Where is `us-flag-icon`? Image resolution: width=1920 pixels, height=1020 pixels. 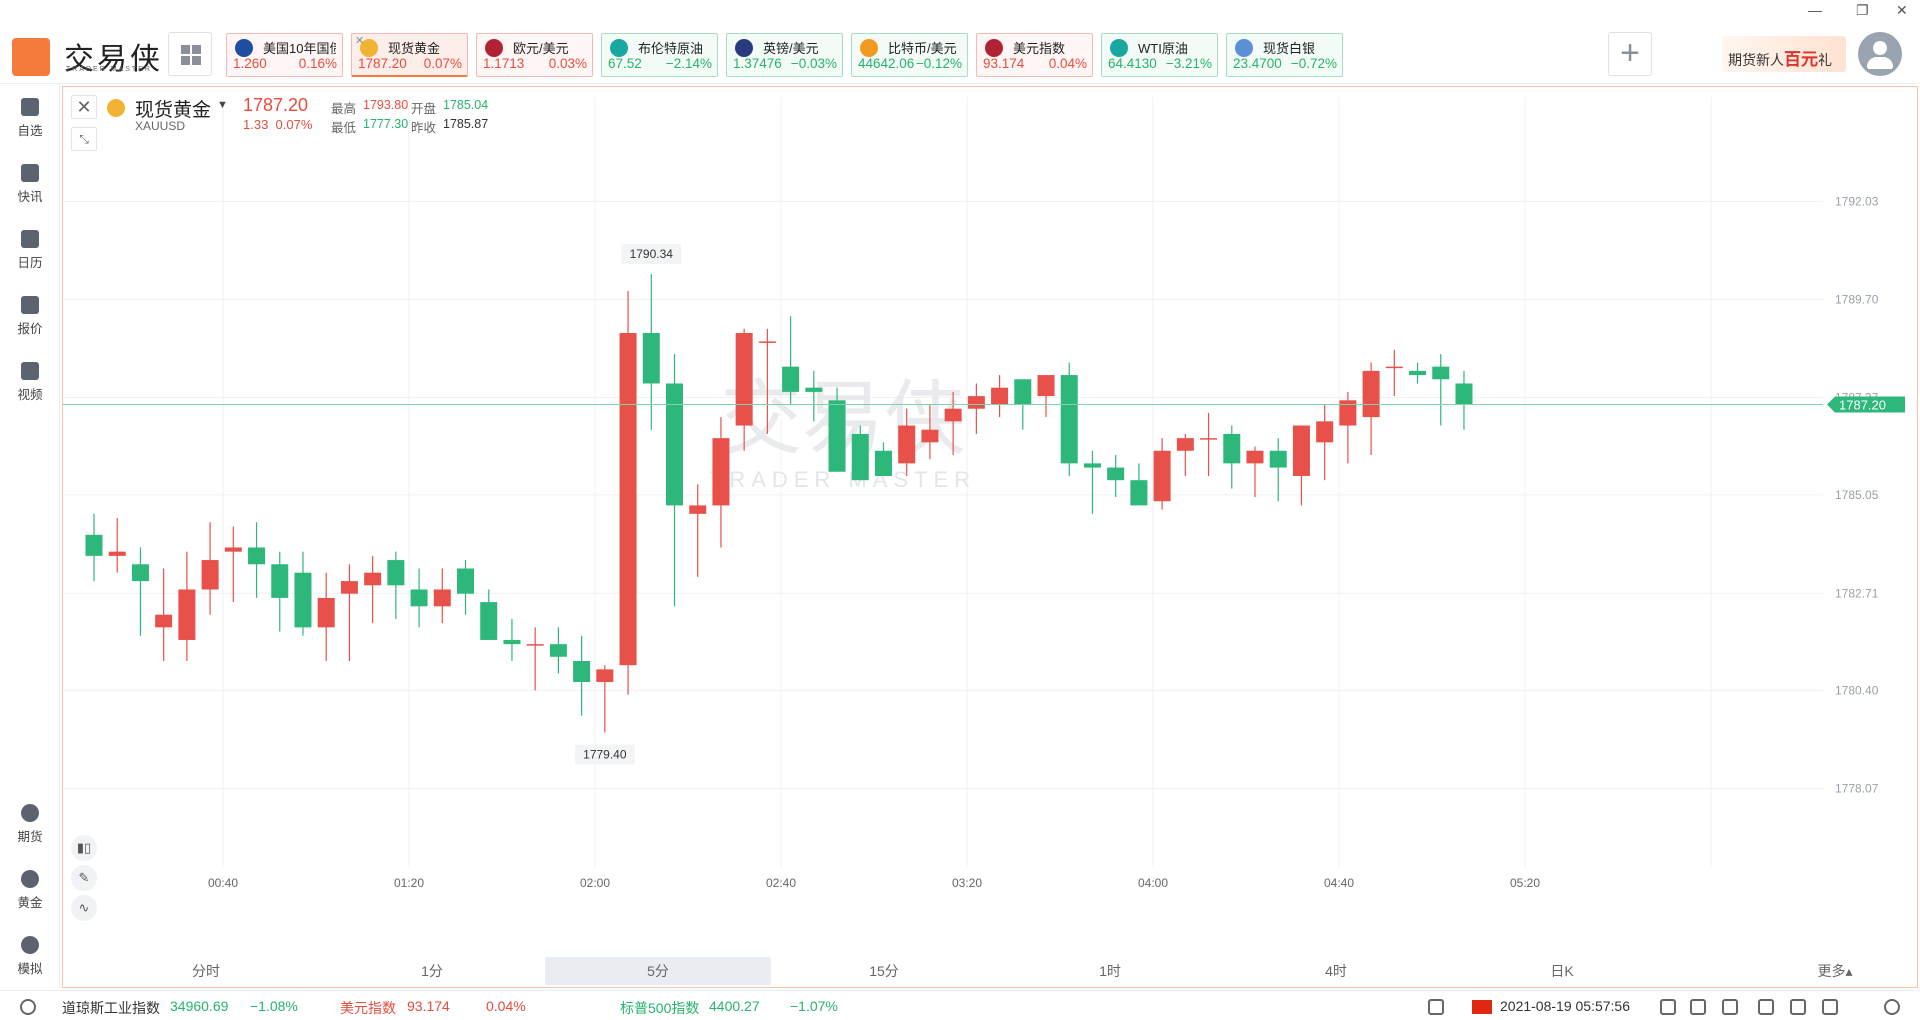
us-flag-icon is located at coordinates (994, 48).